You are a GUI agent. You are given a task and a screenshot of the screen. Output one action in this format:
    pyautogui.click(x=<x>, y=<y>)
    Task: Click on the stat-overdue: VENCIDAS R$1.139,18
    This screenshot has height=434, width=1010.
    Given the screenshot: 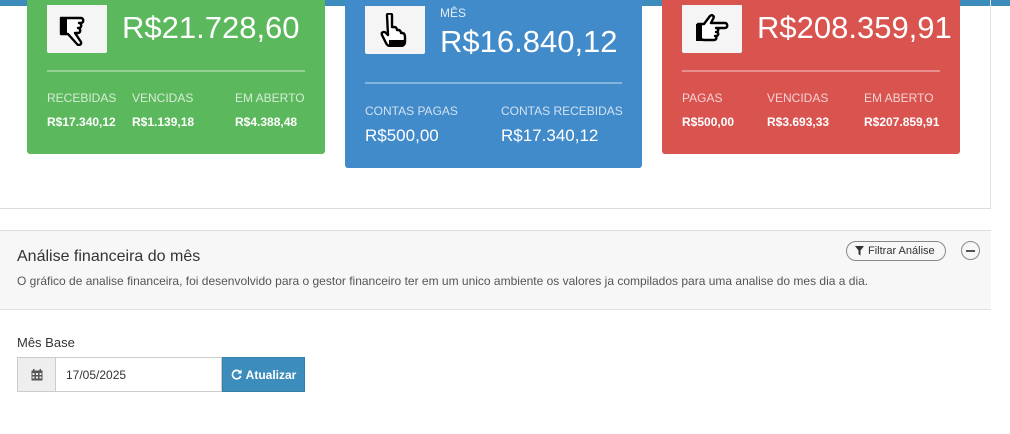 What is the action you would take?
    pyautogui.click(x=163, y=110)
    